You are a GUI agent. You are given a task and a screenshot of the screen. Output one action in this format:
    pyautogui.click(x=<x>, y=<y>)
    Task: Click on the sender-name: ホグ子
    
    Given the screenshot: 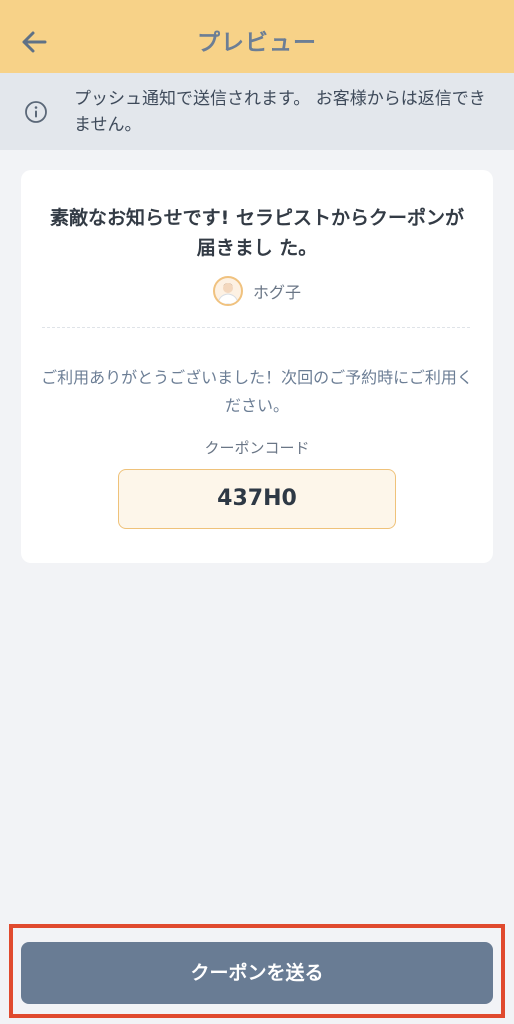 What is the action you would take?
    pyautogui.click(x=276, y=292)
    